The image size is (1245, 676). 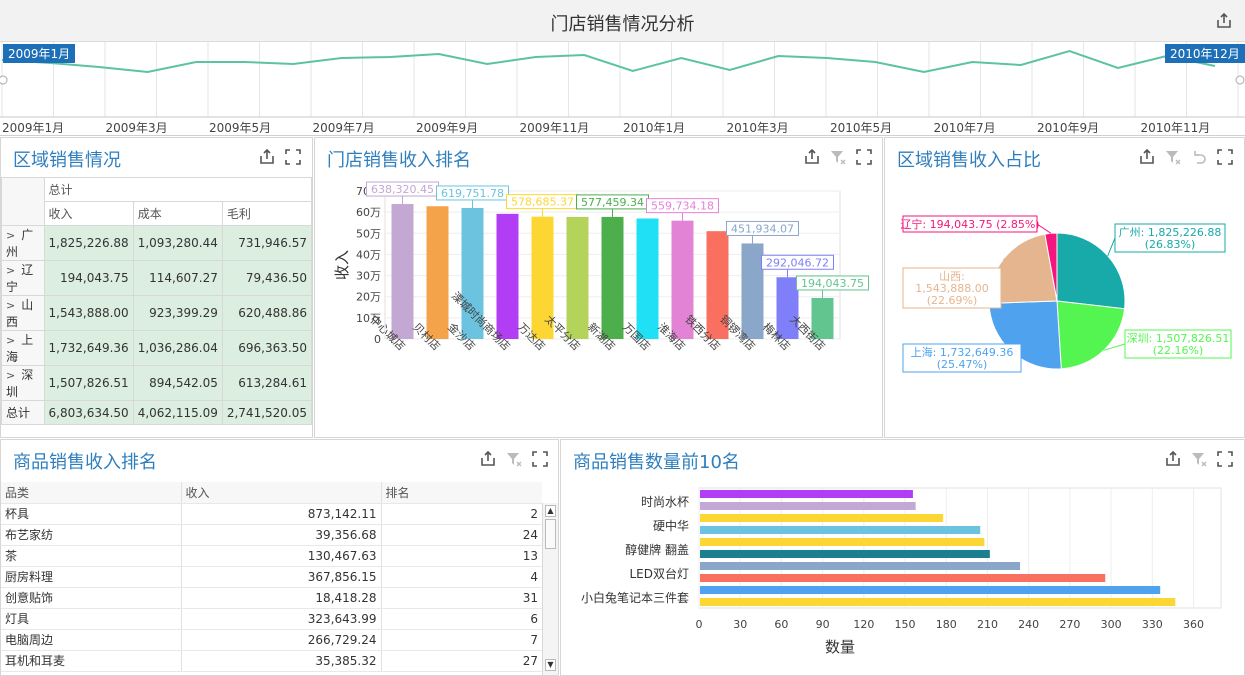 I want to click on column-header: 排名, so click(x=461, y=493).